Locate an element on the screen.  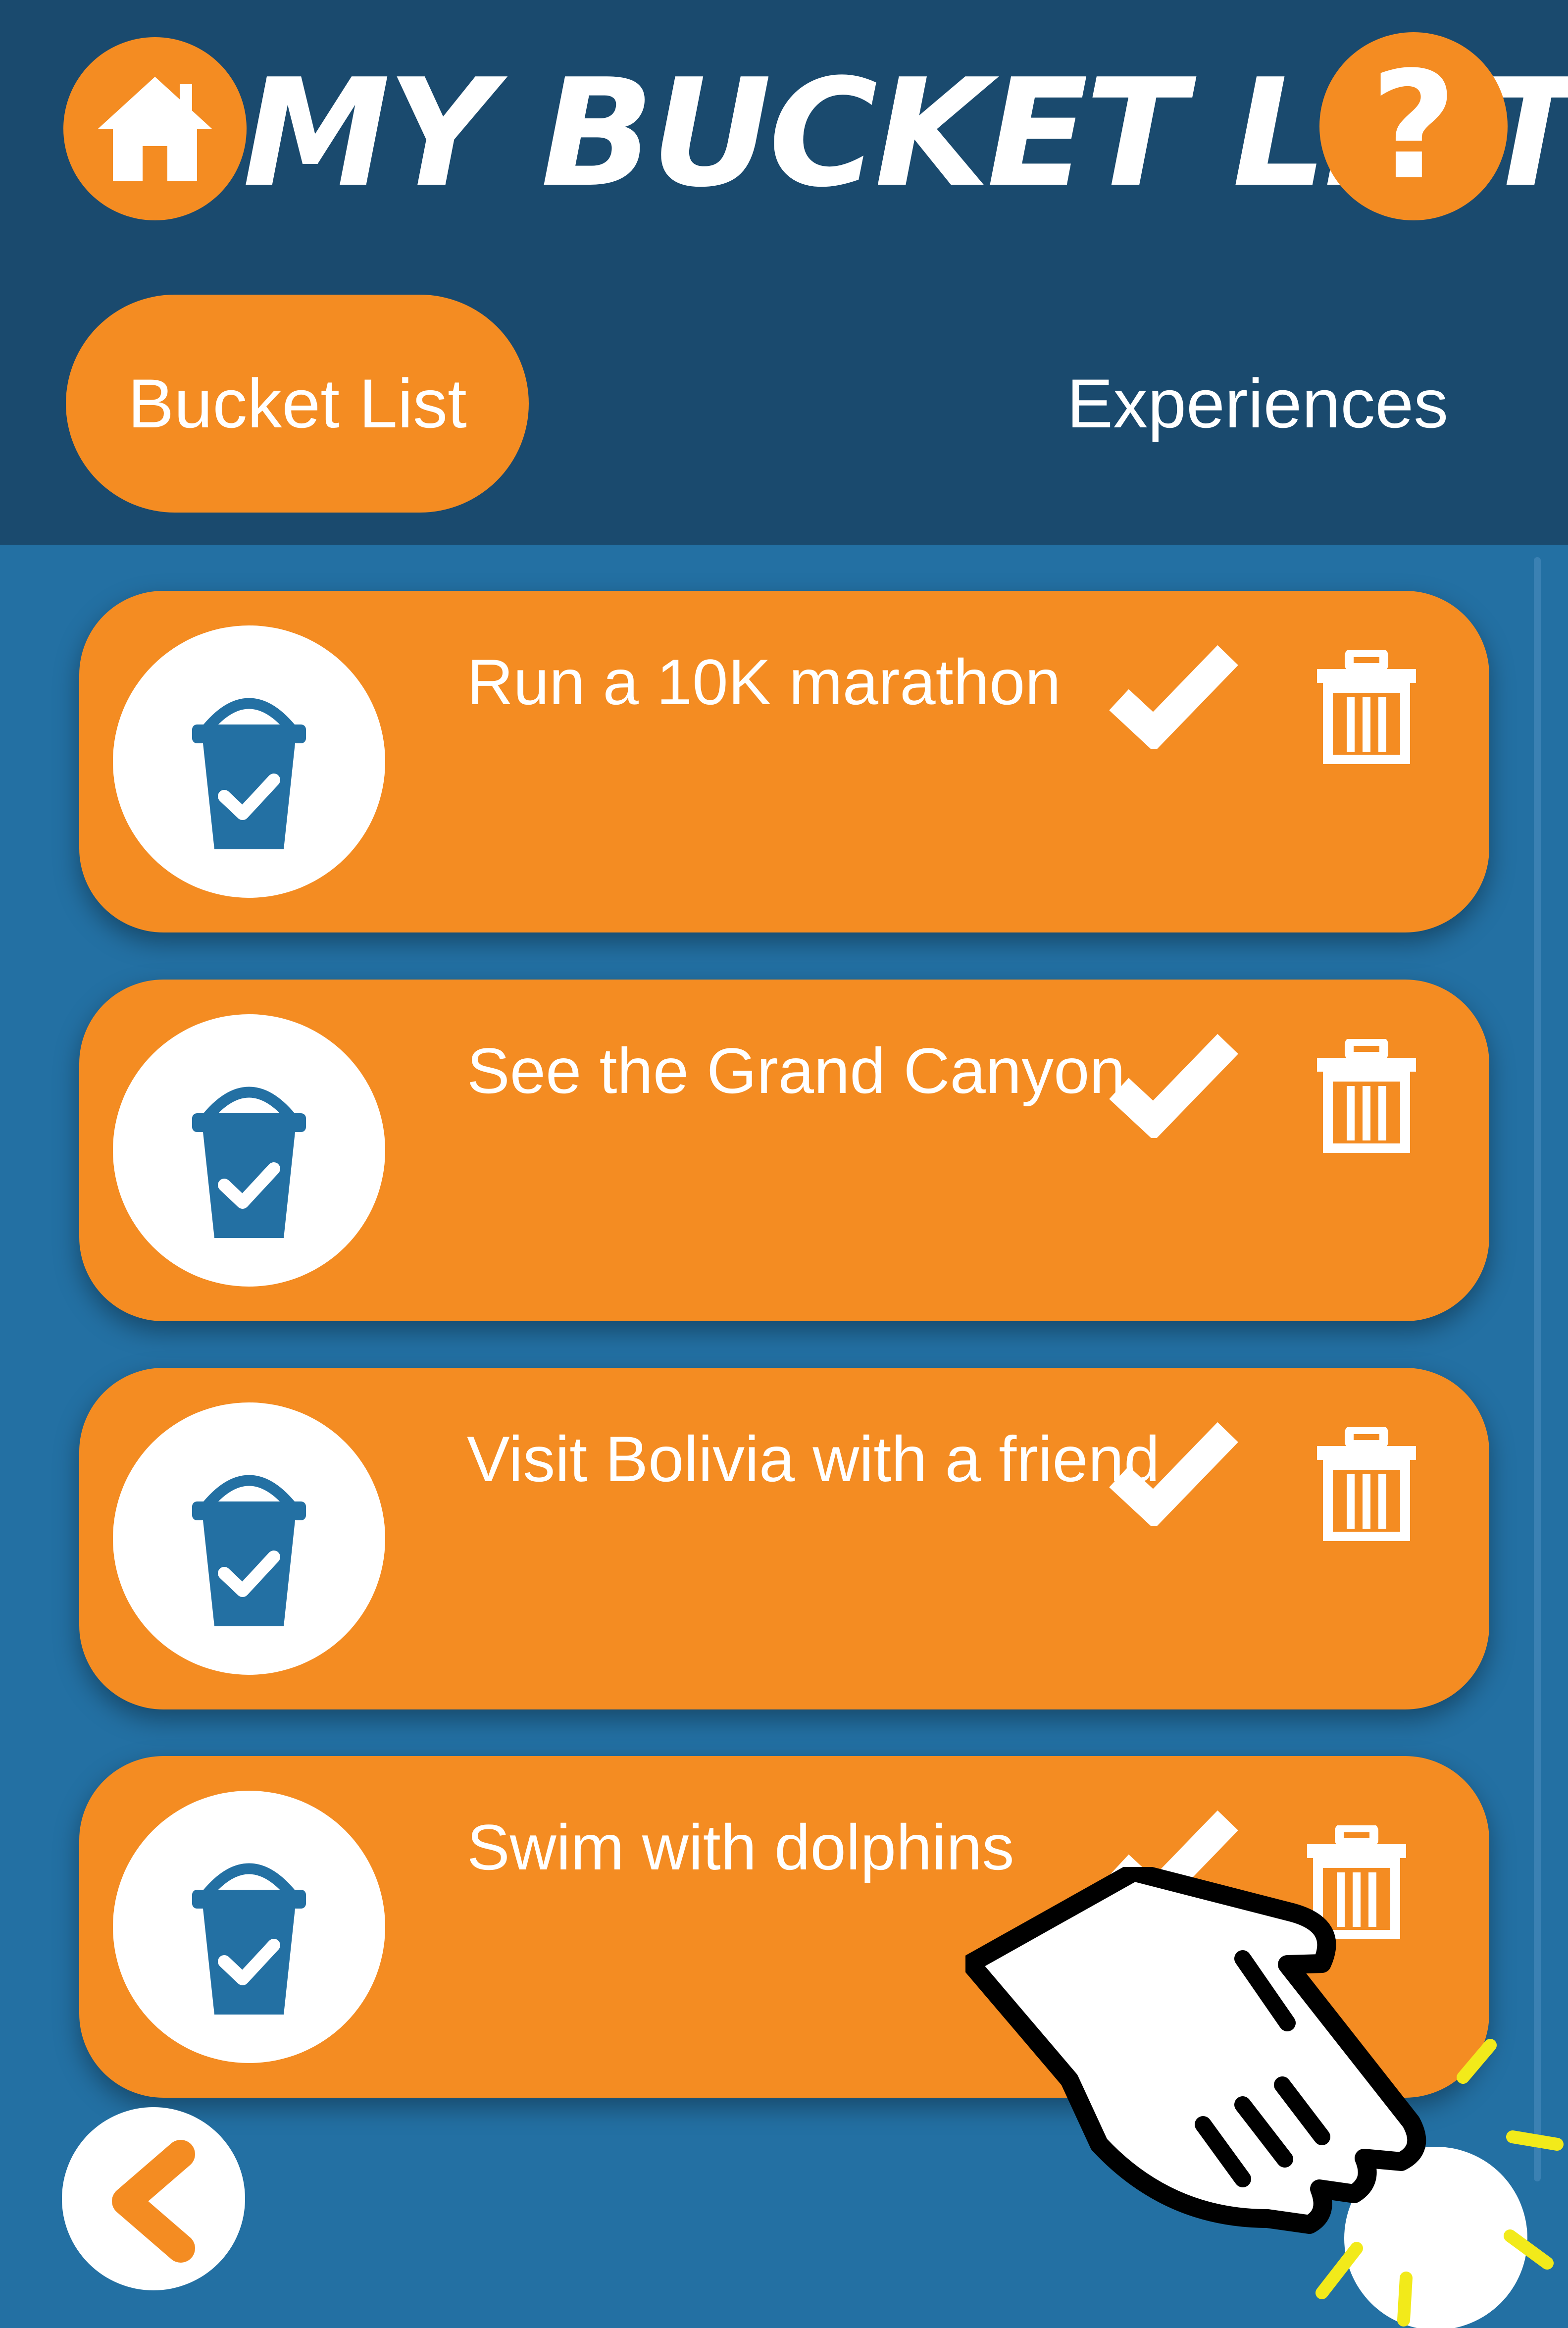
hand-pointer-icon is located at coordinates (1264, 2097).